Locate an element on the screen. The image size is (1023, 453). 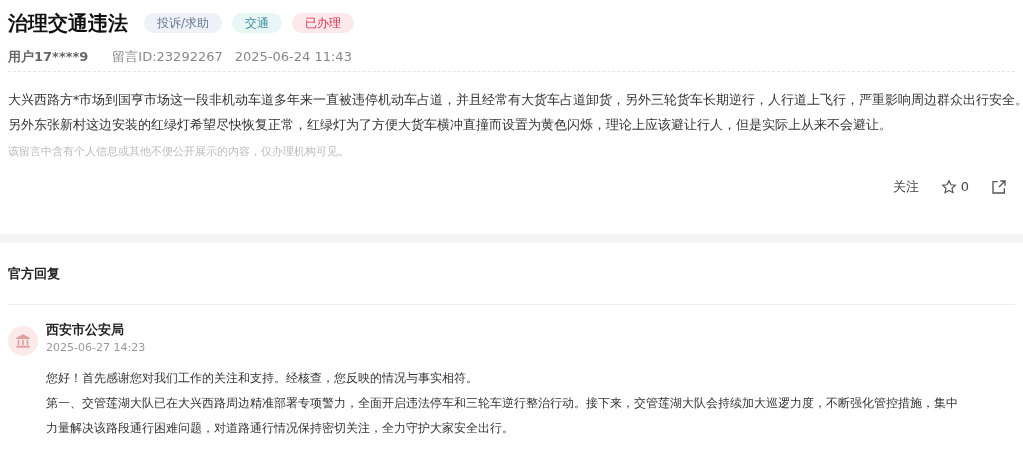
share-icon is located at coordinates (999, 187).